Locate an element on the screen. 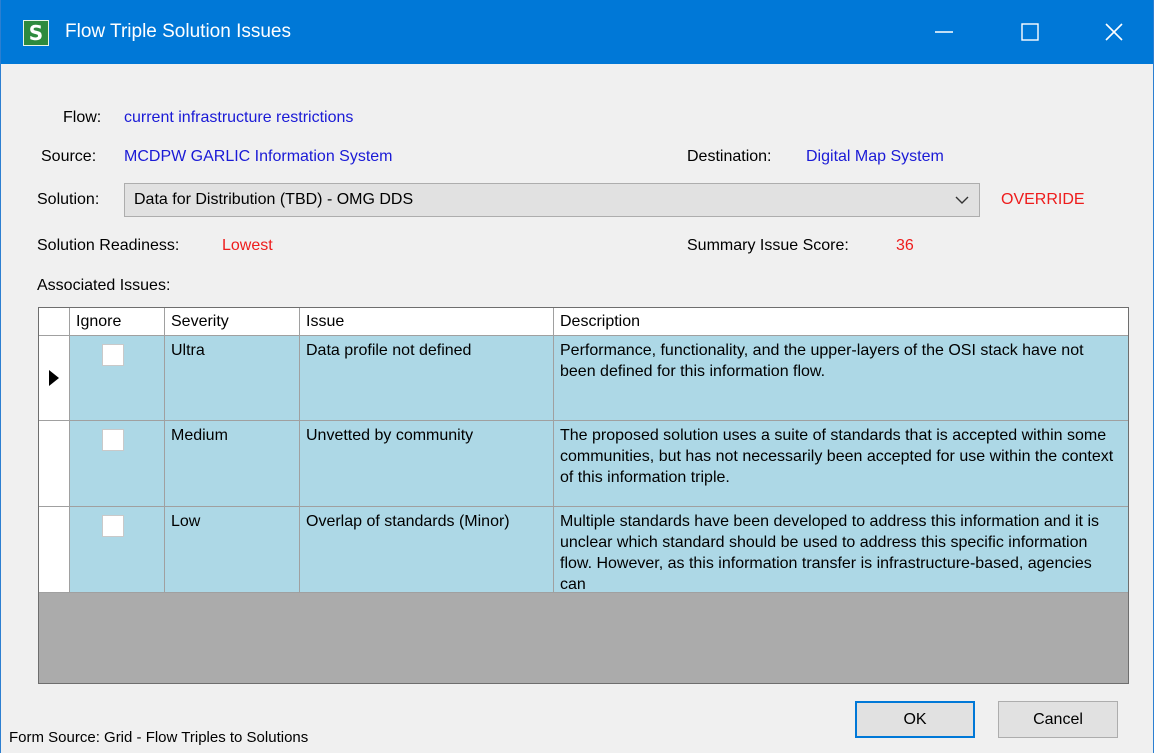  column-header-label: Severity is located at coordinates (200, 321).